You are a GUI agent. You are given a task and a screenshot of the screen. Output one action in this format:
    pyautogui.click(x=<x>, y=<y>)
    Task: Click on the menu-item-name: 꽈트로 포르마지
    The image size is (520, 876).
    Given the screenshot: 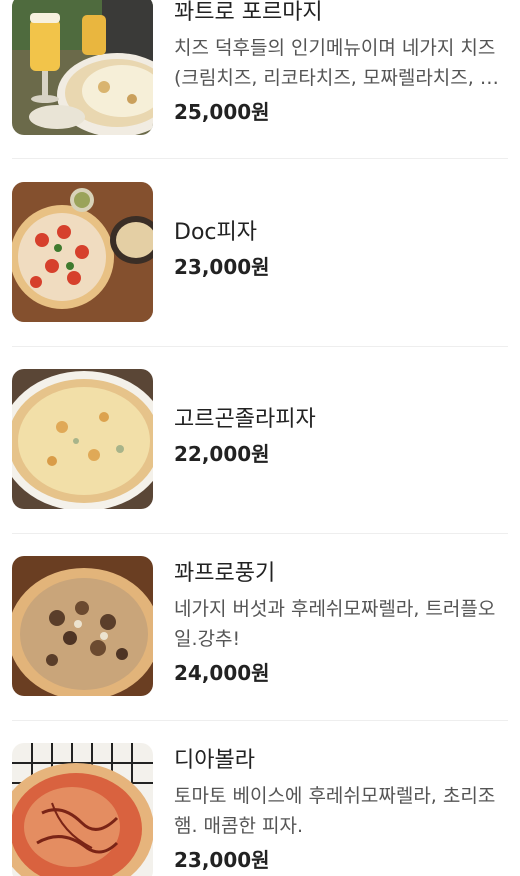 What is the action you would take?
    pyautogui.click(x=248, y=12)
    